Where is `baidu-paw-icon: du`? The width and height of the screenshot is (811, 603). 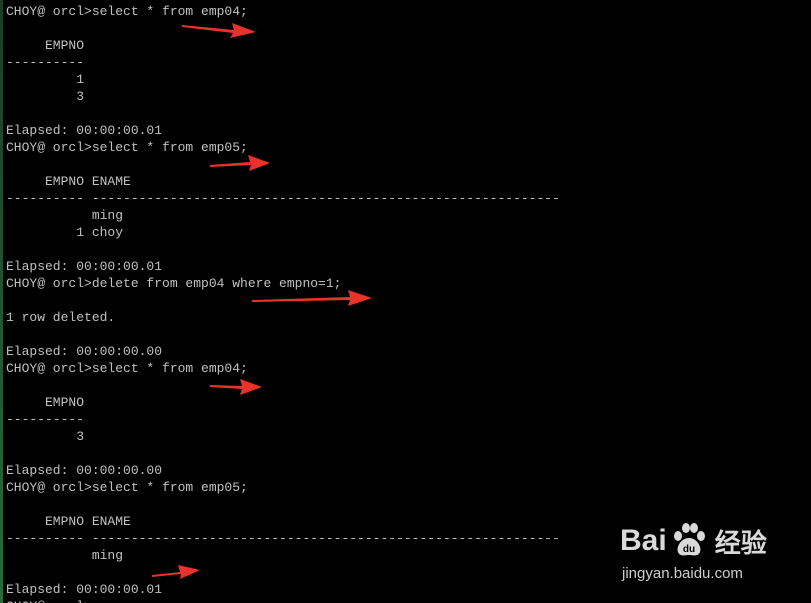 baidu-paw-icon: du is located at coordinates (689, 539).